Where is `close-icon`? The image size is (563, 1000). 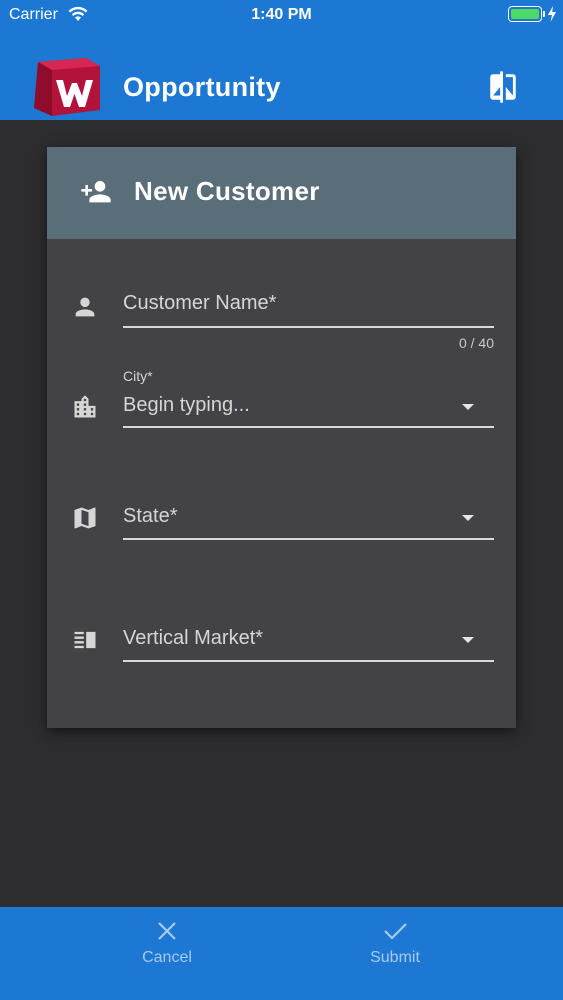
close-icon is located at coordinates (167, 933).